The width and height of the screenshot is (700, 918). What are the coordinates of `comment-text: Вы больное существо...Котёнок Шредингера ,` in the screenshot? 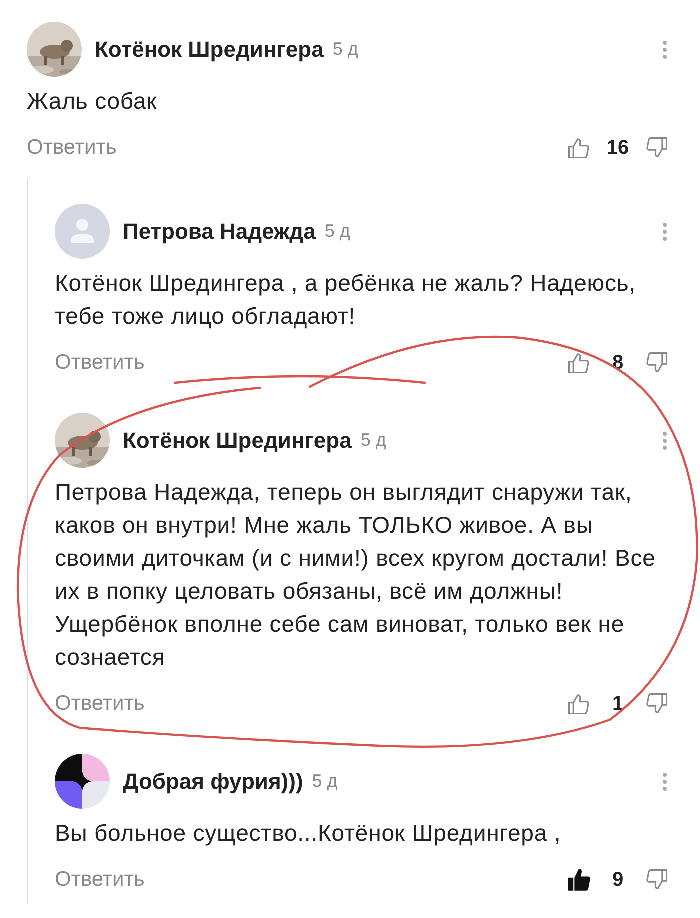 It's located at (308, 833).